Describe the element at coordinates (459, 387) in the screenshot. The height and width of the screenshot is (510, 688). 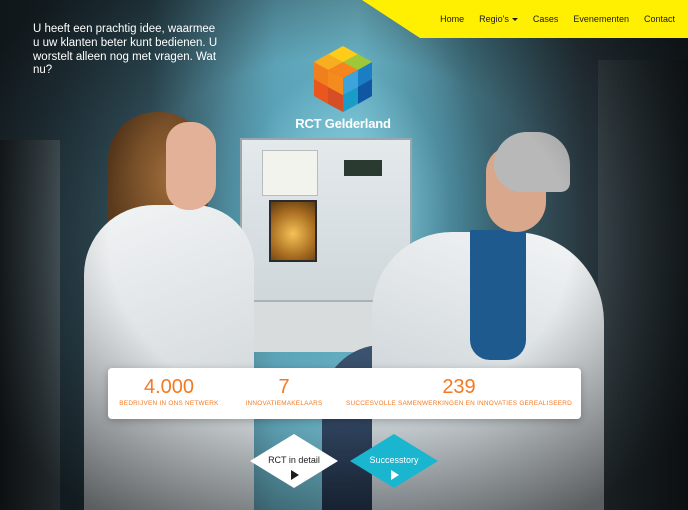
I see `stat-value: 239` at that location.